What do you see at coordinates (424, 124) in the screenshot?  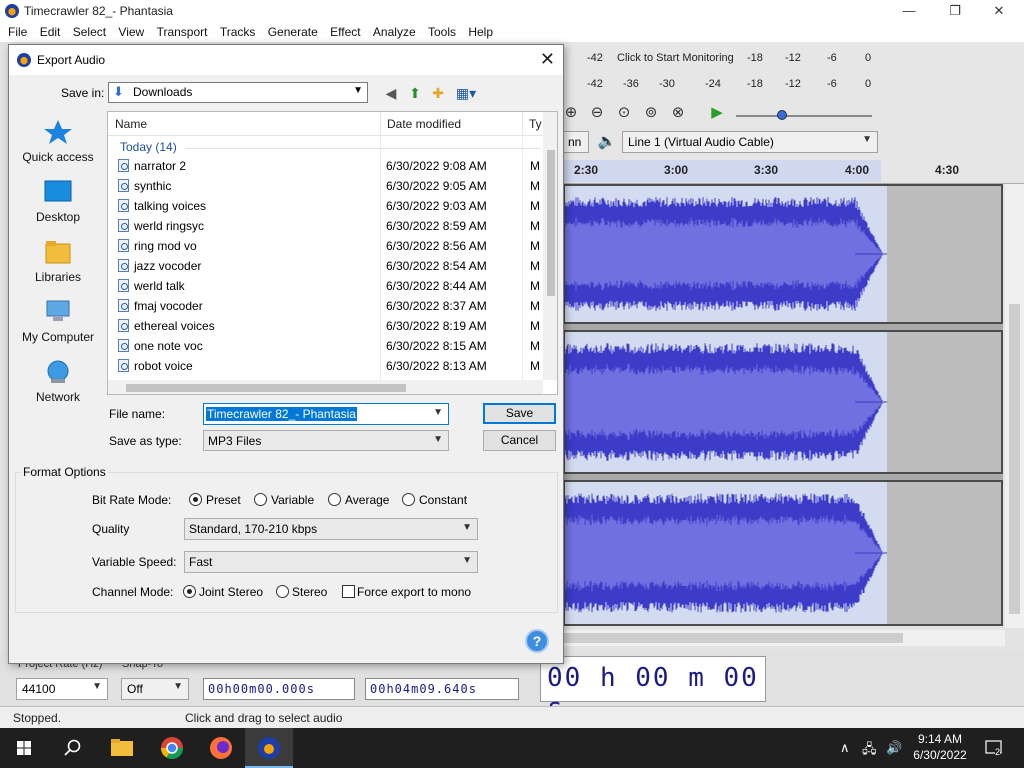 I see `column-date-modified: Date modified` at bounding box center [424, 124].